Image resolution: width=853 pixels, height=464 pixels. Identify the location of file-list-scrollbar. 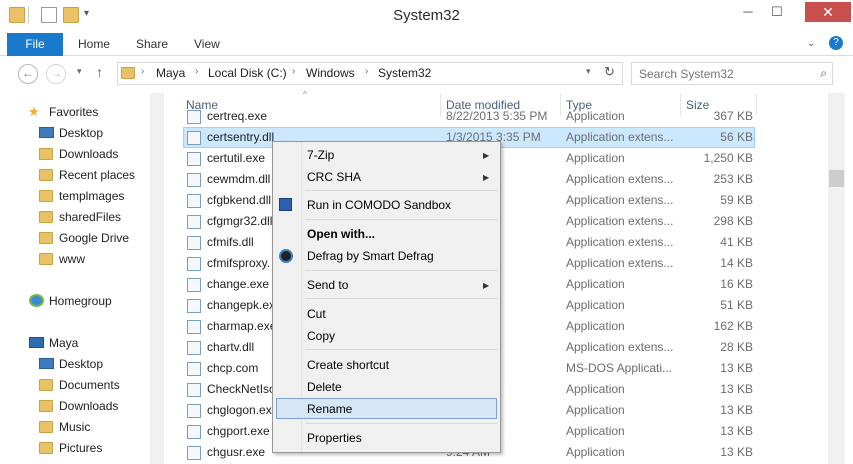
(836, 278).